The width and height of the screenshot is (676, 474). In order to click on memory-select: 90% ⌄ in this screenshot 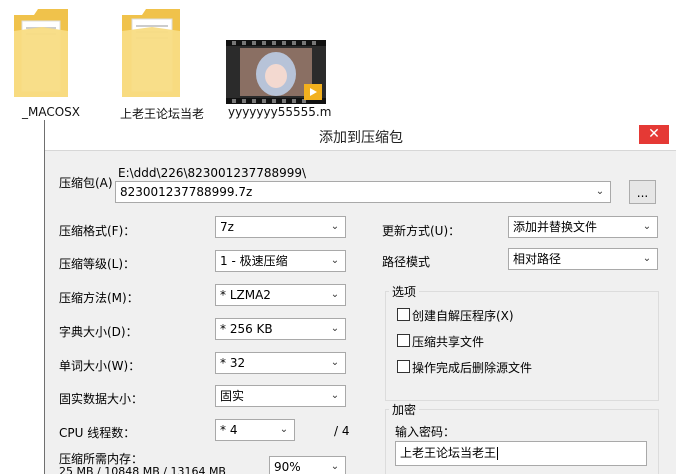, I will do `click(307, 465)`.